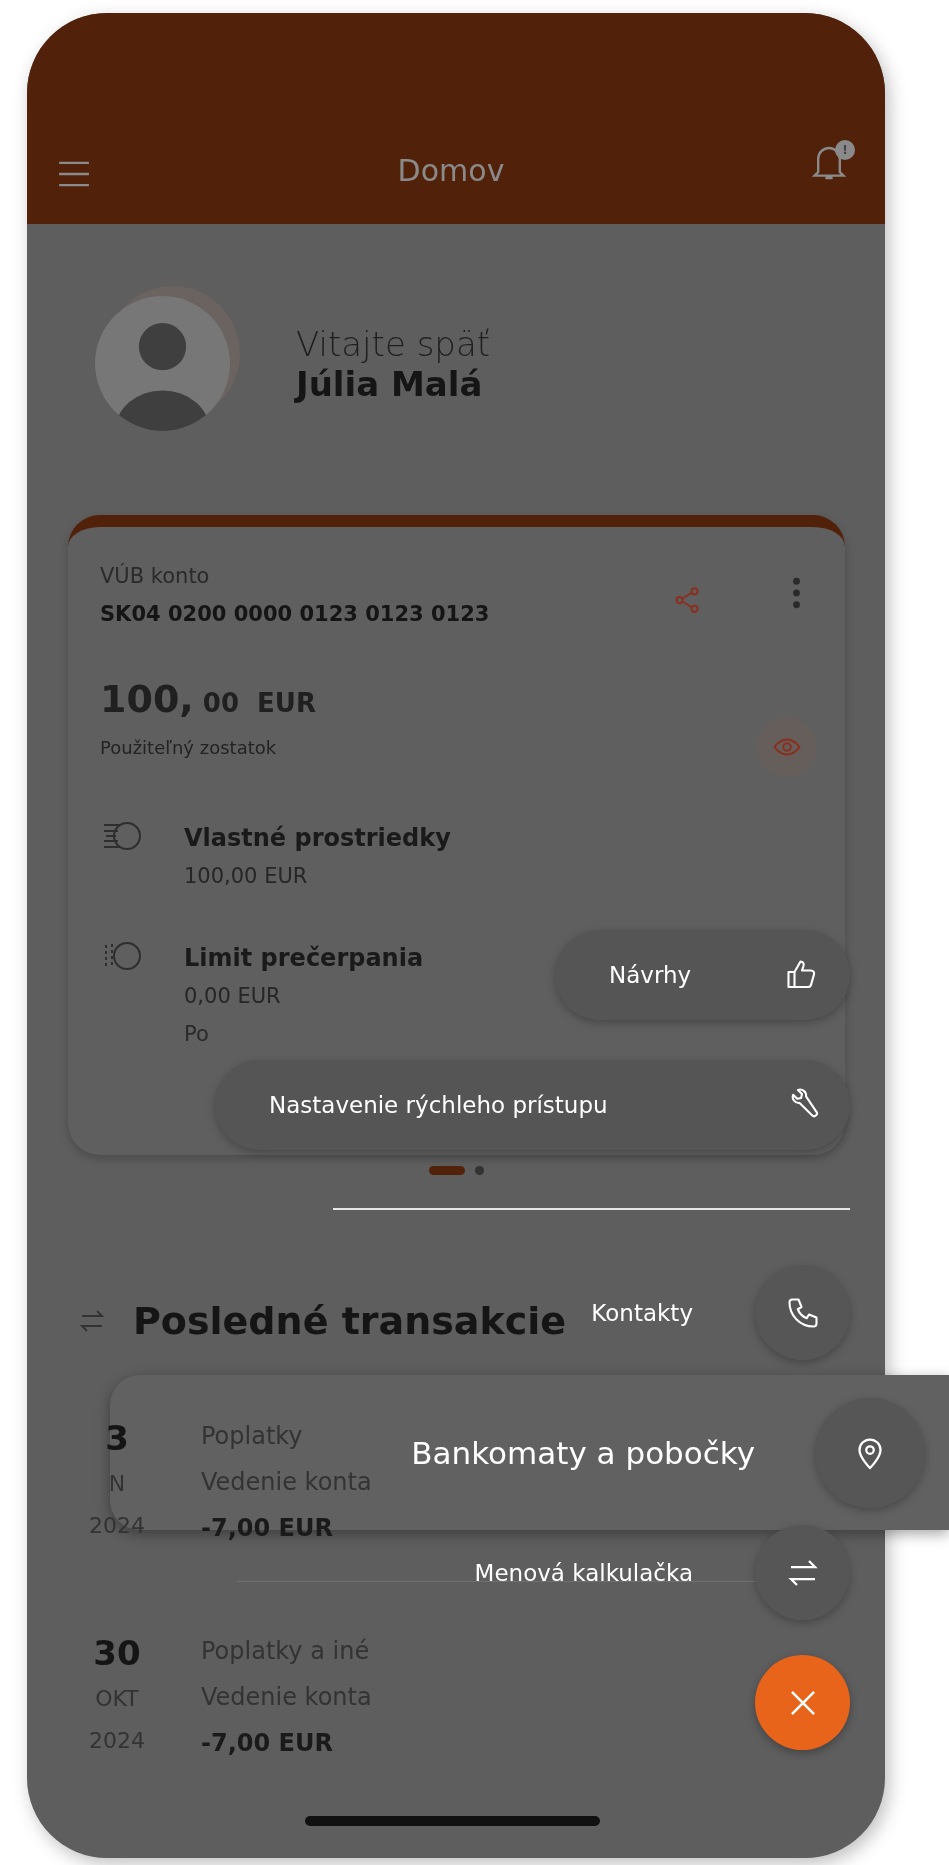 This screenshot has height=1865, width=949. Describe the element at coordinates (532, 1105) in the screenshot. I see `quick-access-button: Nastavenie rýchleho prístupu` at that location.